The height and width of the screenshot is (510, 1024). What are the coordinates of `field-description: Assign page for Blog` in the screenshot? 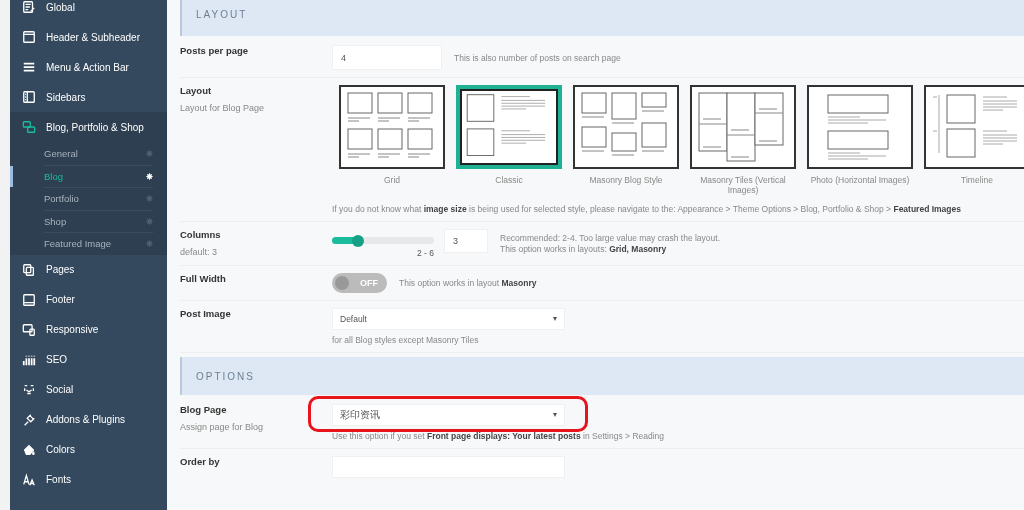 It's located at (222, 427).